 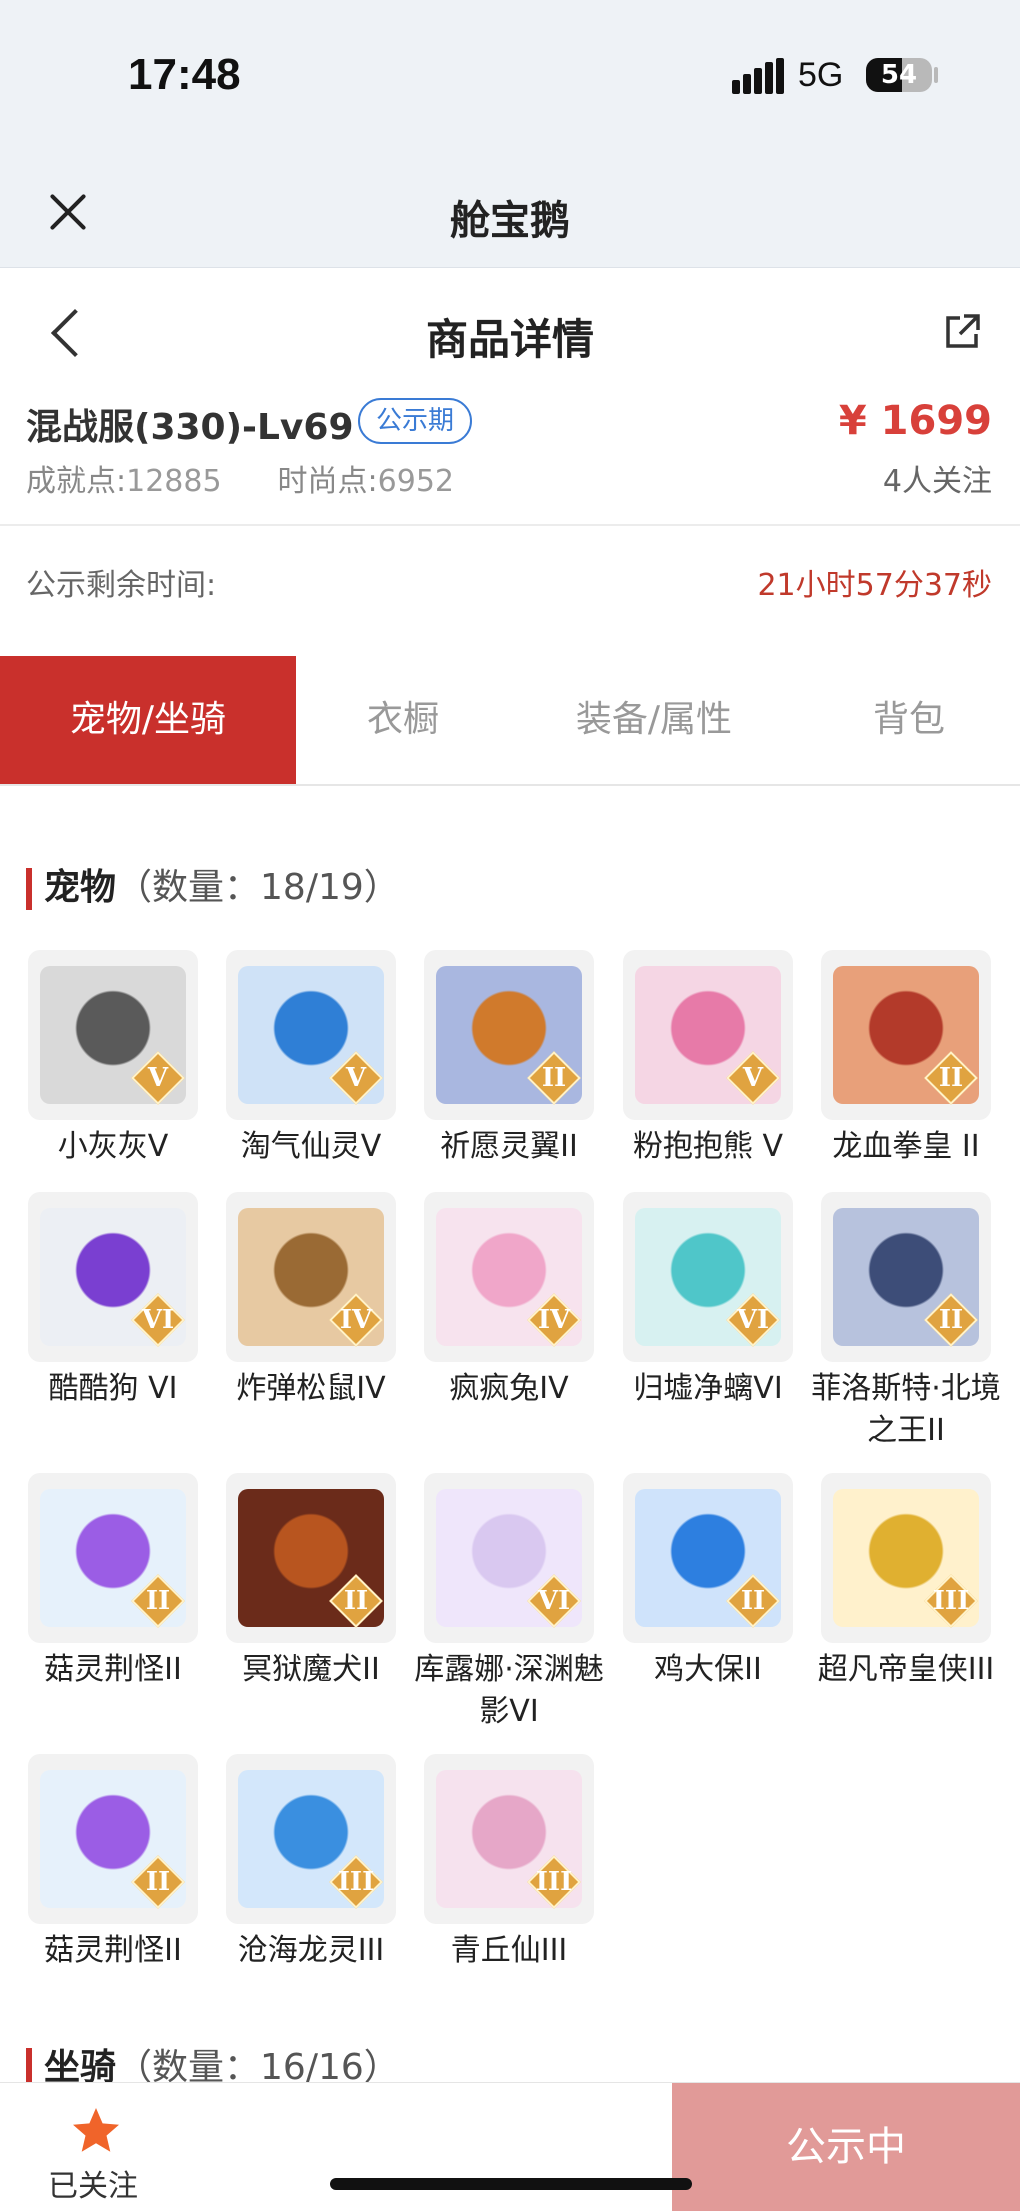 What do you see at coordinates (312, 1582) in the screenshot?
I see `pet-item: II 冥狱魔犬II` at bounding box center [312, 1582].